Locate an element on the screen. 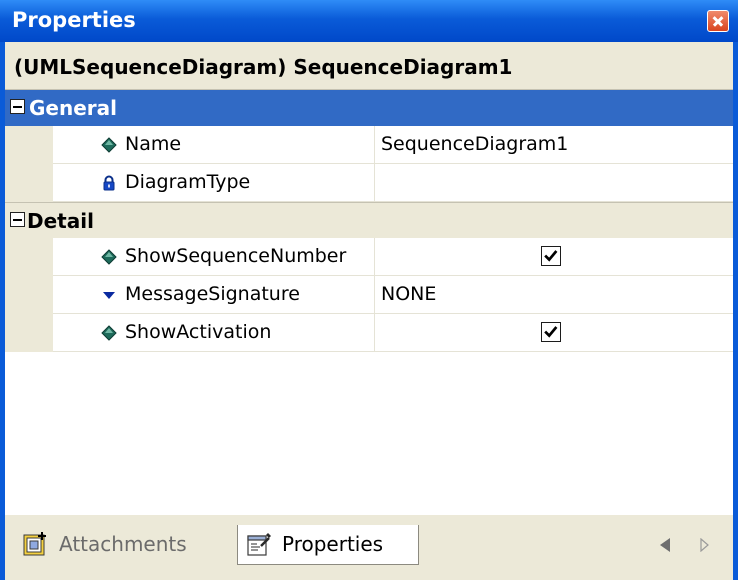  object-selector: (UMLSequenceDiagram) SequenceDiagram1 is located at coordinates (369, 66).